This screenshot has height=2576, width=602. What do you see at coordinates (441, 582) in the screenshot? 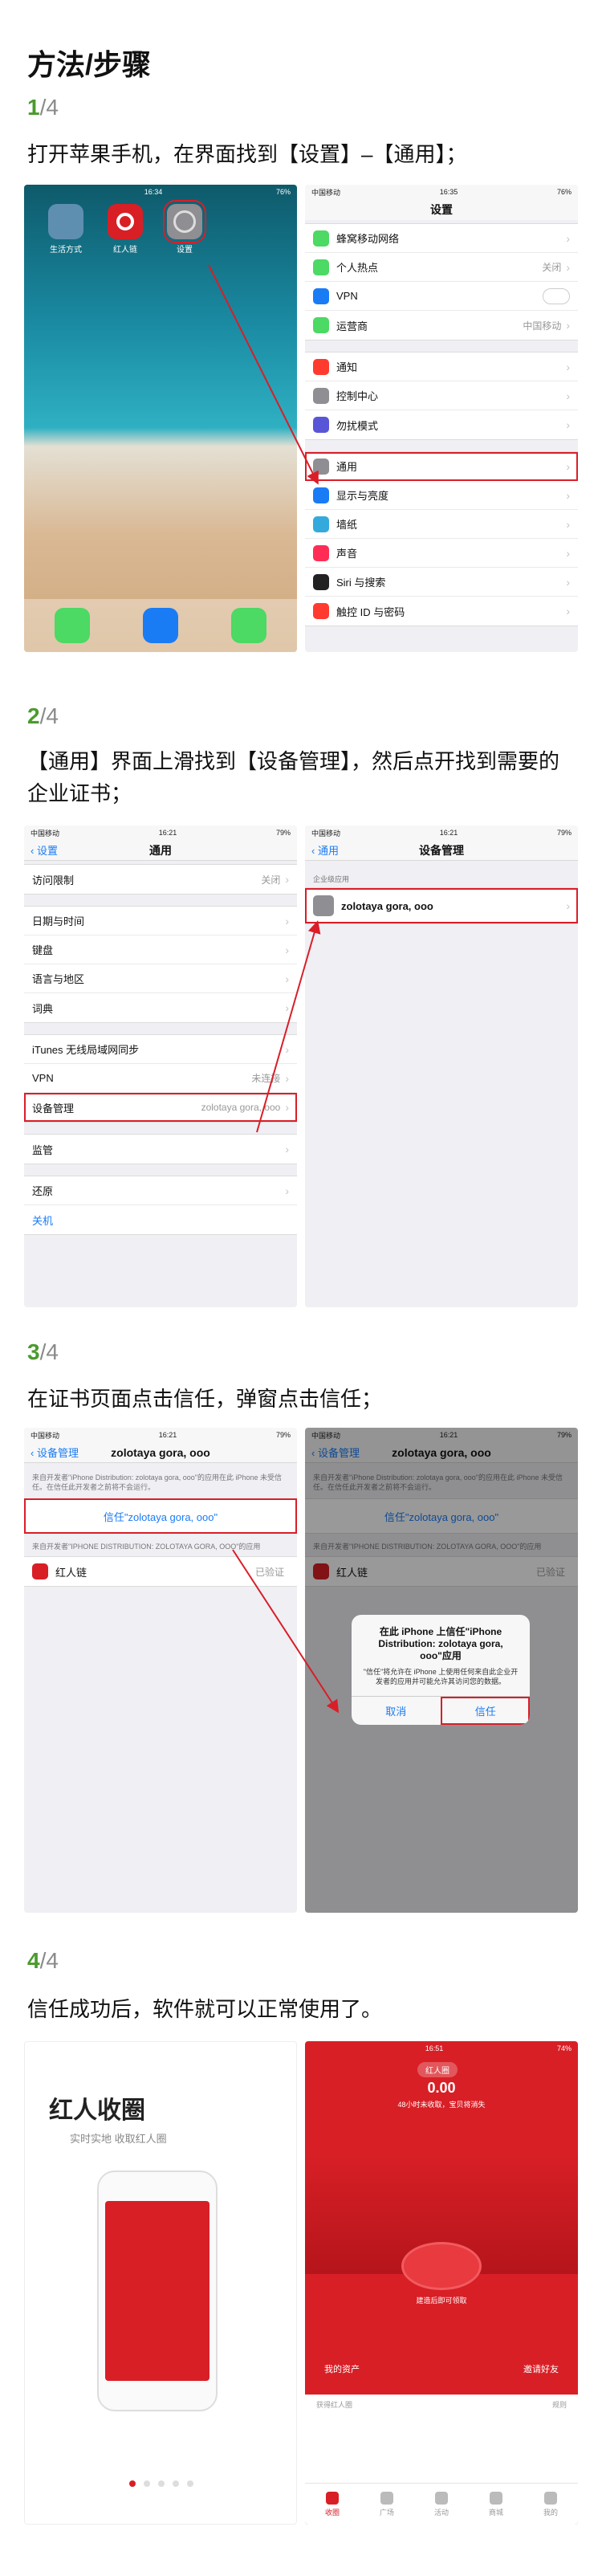
I see `settings-row-siri: Siri 与搜索 ›` at bounding box center [441, 582].